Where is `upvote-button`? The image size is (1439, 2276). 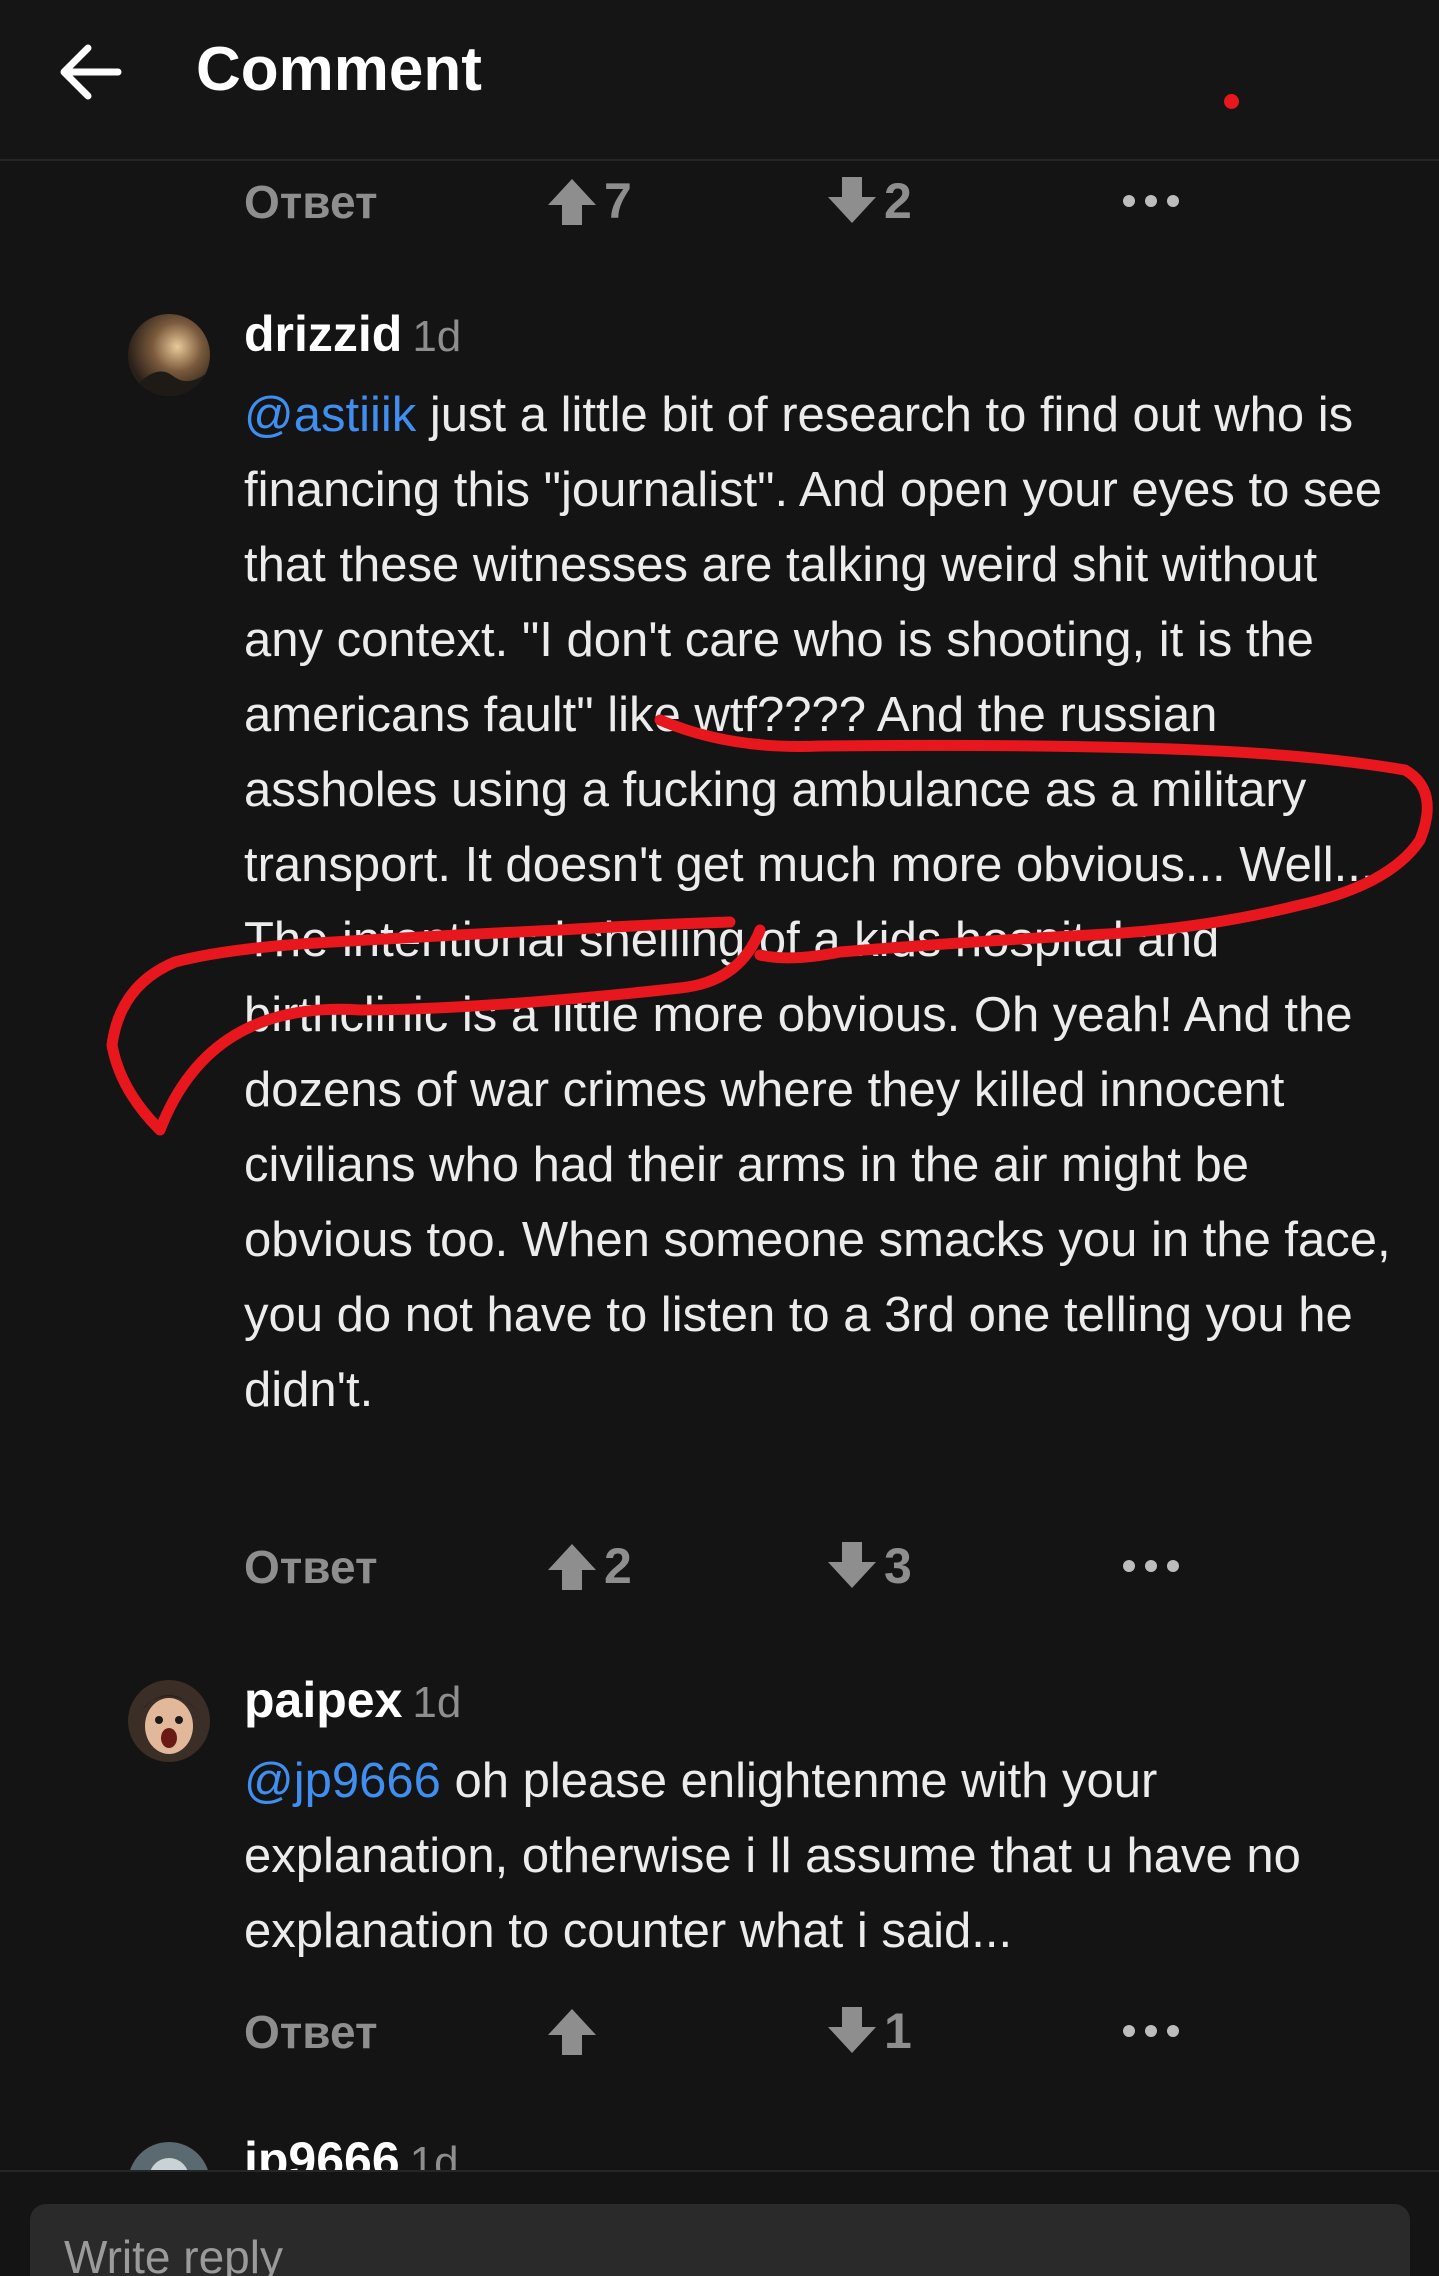 upvote-button is located at coordinates (574, 2031).